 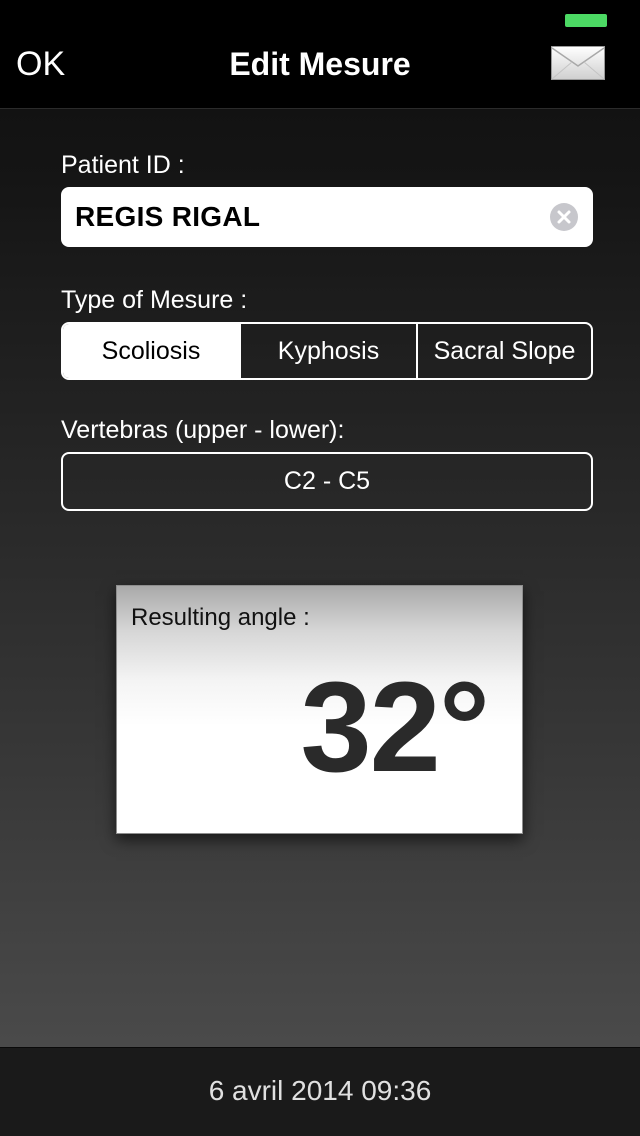 I want to click on patient-id-label: Patient ID :, so click(x=123, y=165).